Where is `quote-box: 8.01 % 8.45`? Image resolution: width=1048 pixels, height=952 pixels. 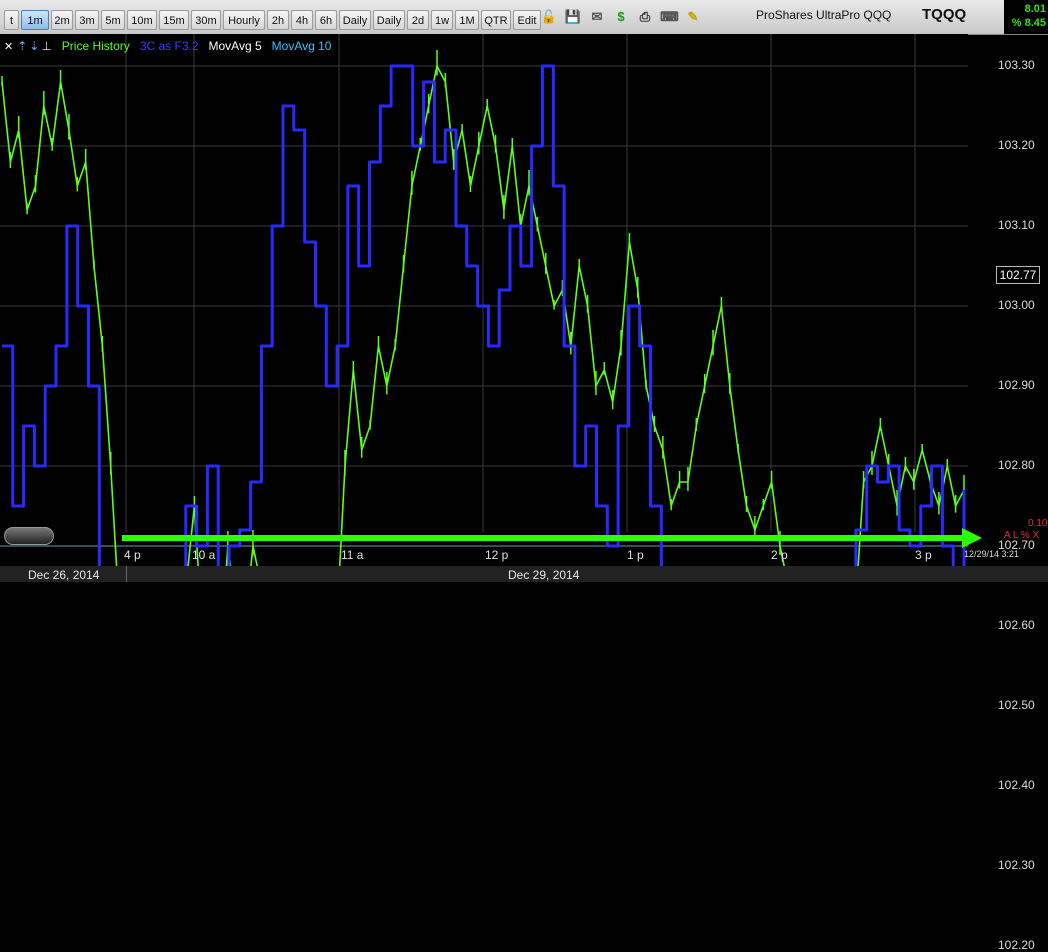
quote-box: 8.01 % 8.45 is located at coordinates (1026, 17).